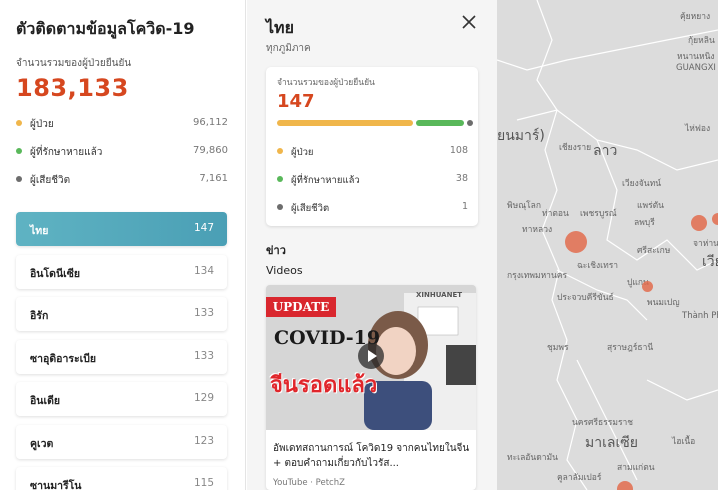 The width and height of the screenshot is (718, 490). What do you see at coordinates (122, 152) in the screenshot?
I see `stat-recovered: ผู้ที่รักษาหายแล้ว 79,860` at bounding box center [122, 152].